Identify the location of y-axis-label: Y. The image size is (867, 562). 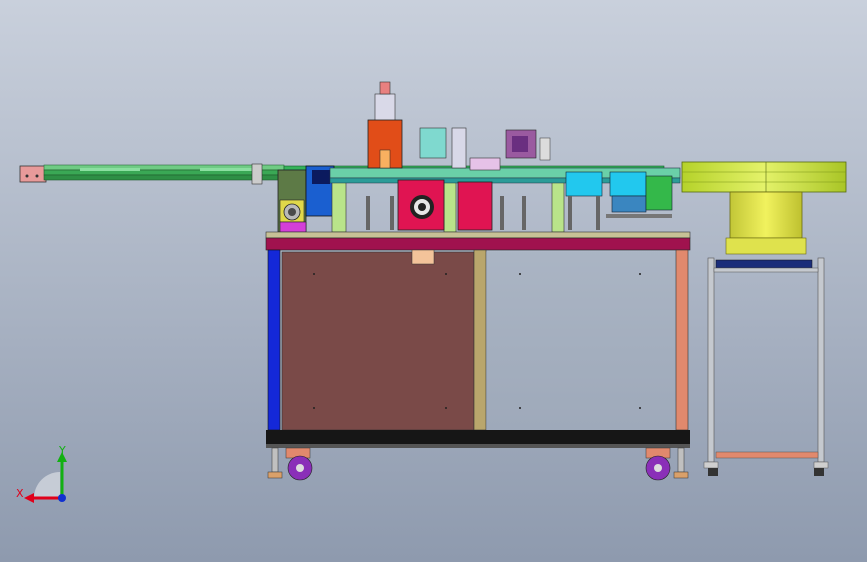
(62, 450).